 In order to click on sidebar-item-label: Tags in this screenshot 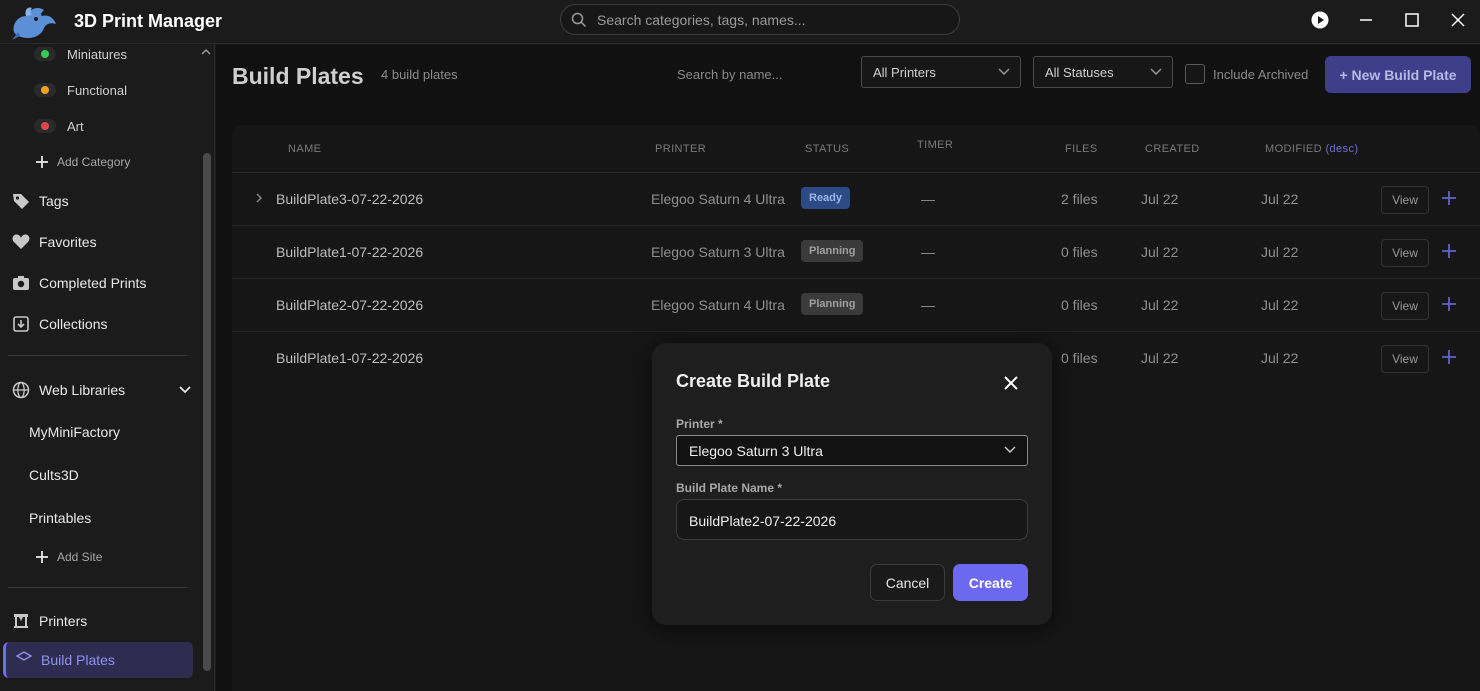, I will do `click(54, 201)`.